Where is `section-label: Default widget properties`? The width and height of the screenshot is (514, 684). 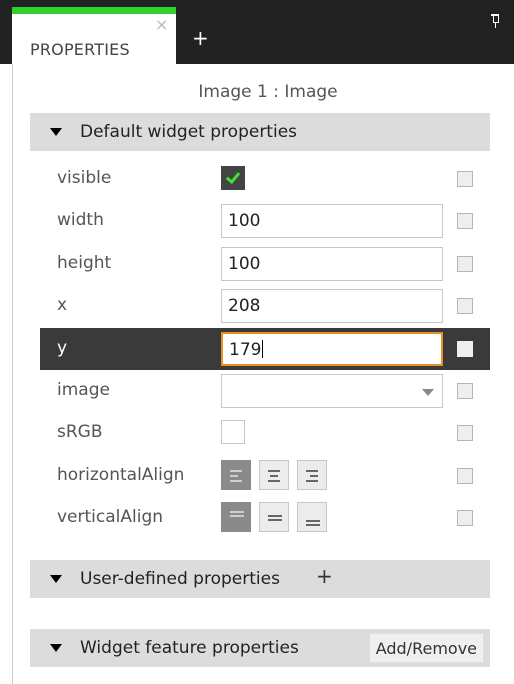
section-label: Default widget properties is located at coordinates (189, 132).